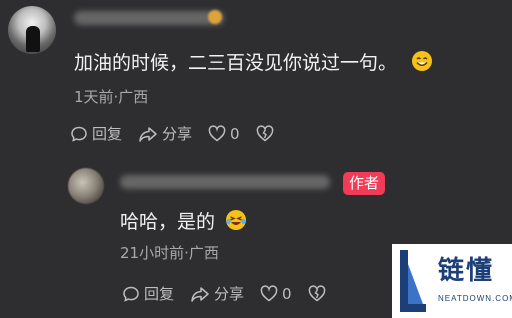 The height and width of the screenshot is (318, 512). I want to click on watermark-url: NEATDOWN.COM, so click(475, 298).